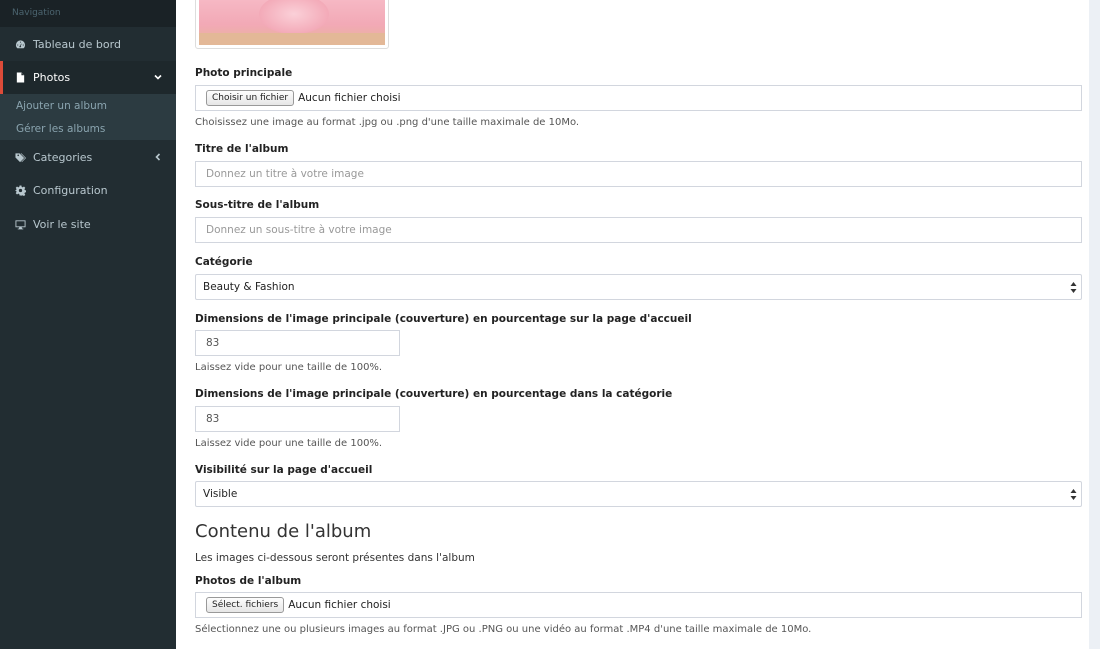 This screenshot has width=1100, height=649. I want to click on visibility-select: Visible, so click(638, 494).